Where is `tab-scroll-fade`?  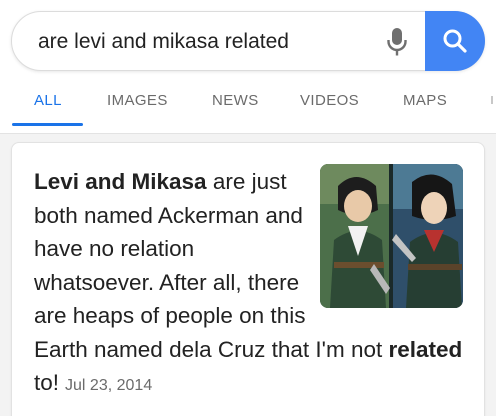
tab-scroll-fade is located at coordinates (492, 100).